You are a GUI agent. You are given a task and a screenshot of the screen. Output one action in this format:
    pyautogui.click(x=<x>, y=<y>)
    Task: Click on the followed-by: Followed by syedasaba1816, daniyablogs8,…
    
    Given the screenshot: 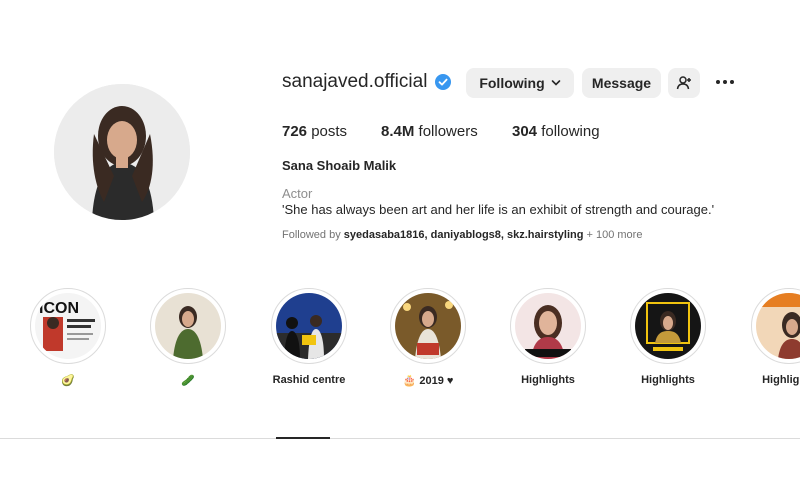 What is the action you would take?
    pyautogui.click(x=462, y=235)
    